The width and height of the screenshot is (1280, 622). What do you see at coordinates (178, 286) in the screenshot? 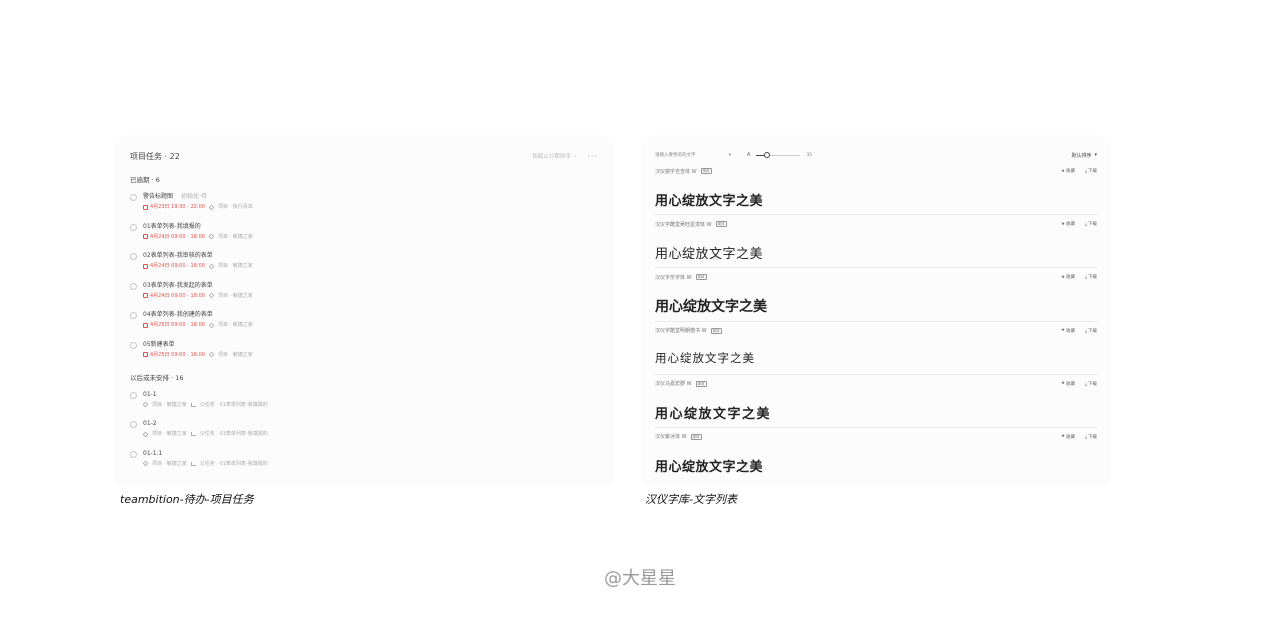
I see `task-title: 03表单列表-我发起的表单` at bounding box center [178, 286].